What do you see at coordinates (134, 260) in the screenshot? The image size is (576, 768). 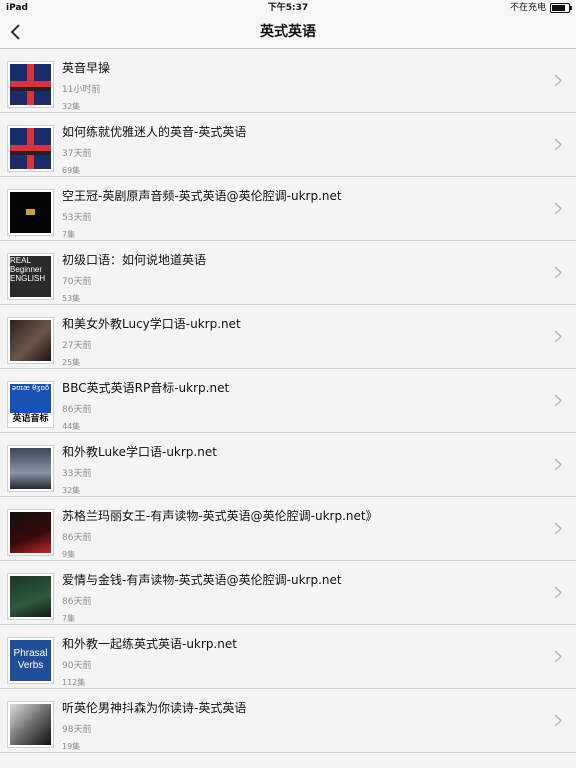 I see `item-title: 初级口语：如何说地道英语` at bounding box center [134, 260].